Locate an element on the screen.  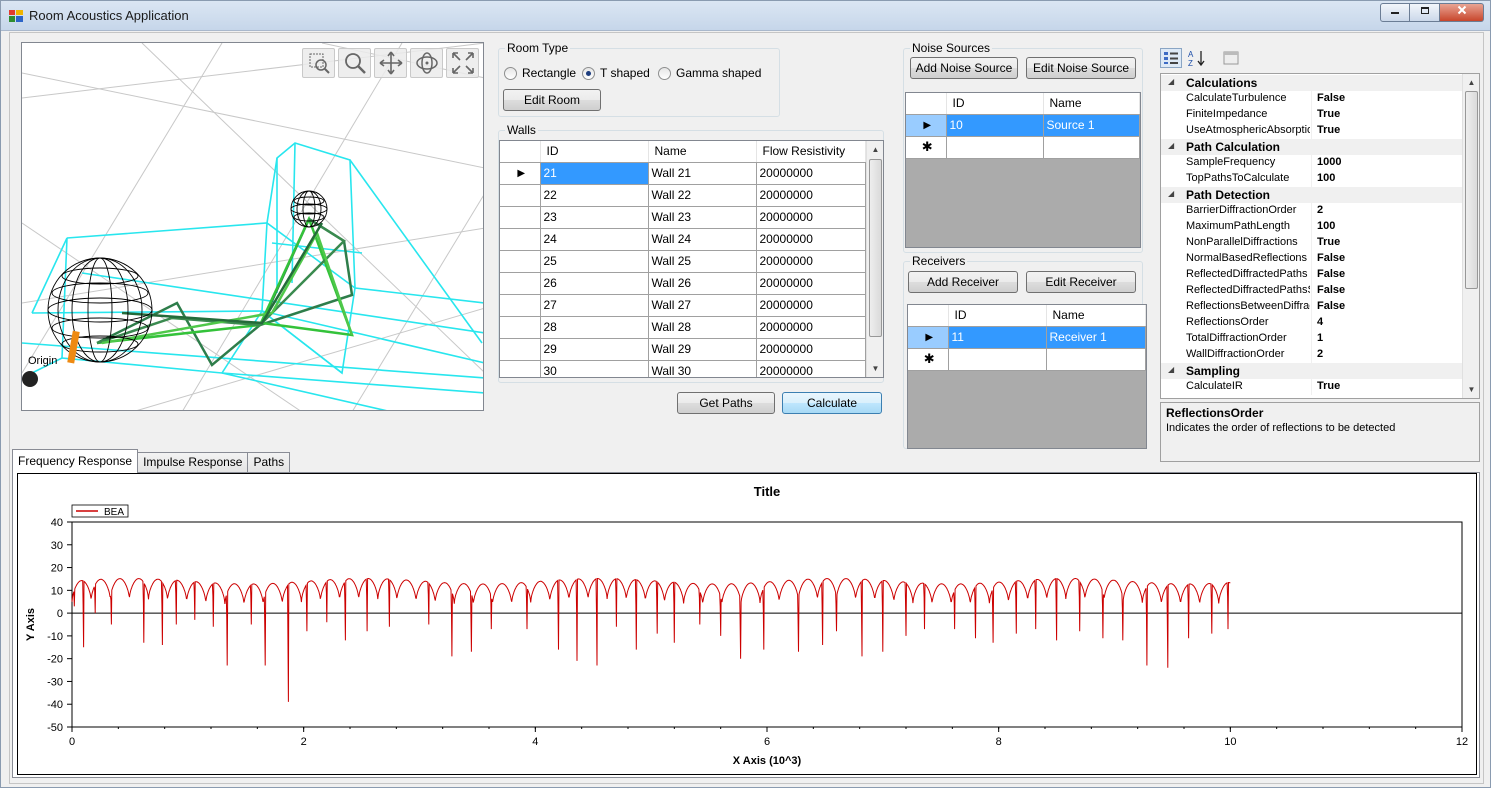
edit-noise-source-button: Edit Noise Source is located at coordinates (1081, 68).